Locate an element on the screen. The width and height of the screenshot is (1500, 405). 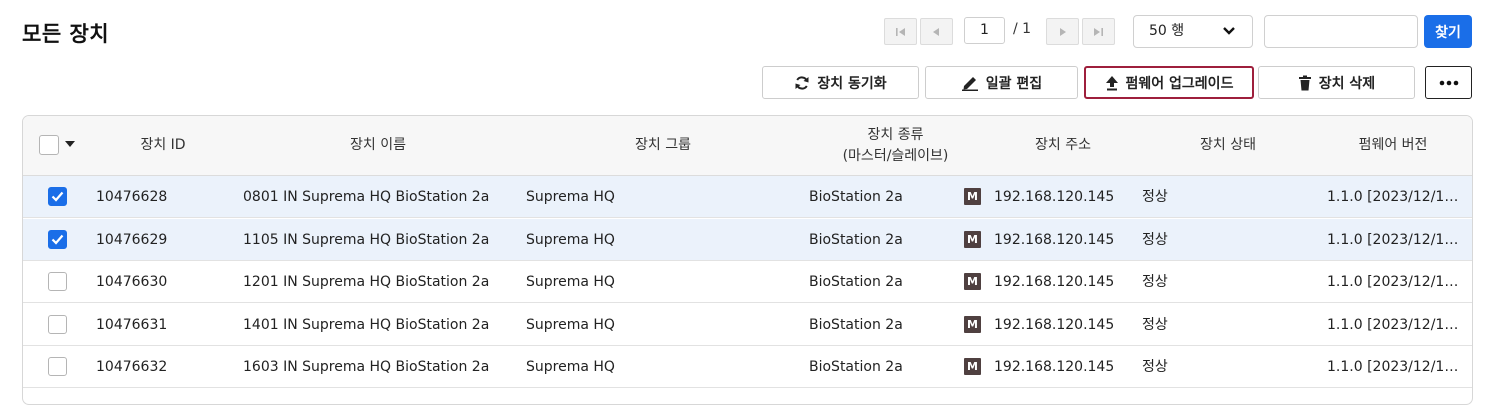
select-all-checkbox is located at coordinates (49, 145).